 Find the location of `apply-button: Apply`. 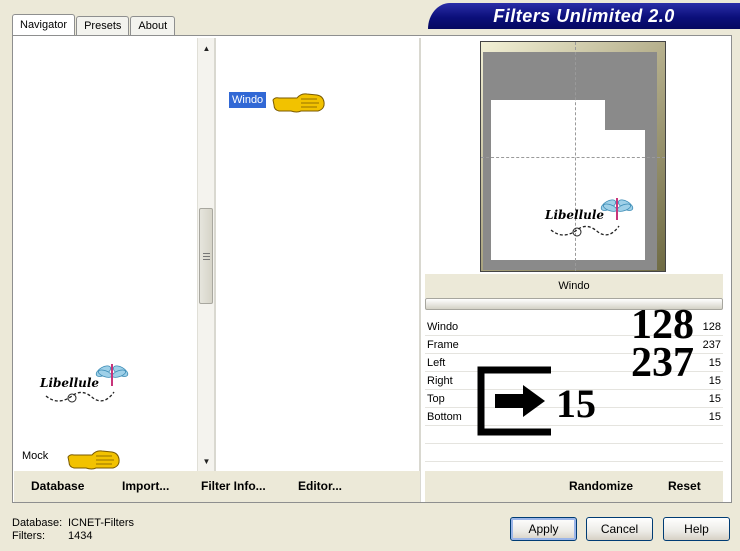

apply-button: Apply is located at coordinates (543, 529).